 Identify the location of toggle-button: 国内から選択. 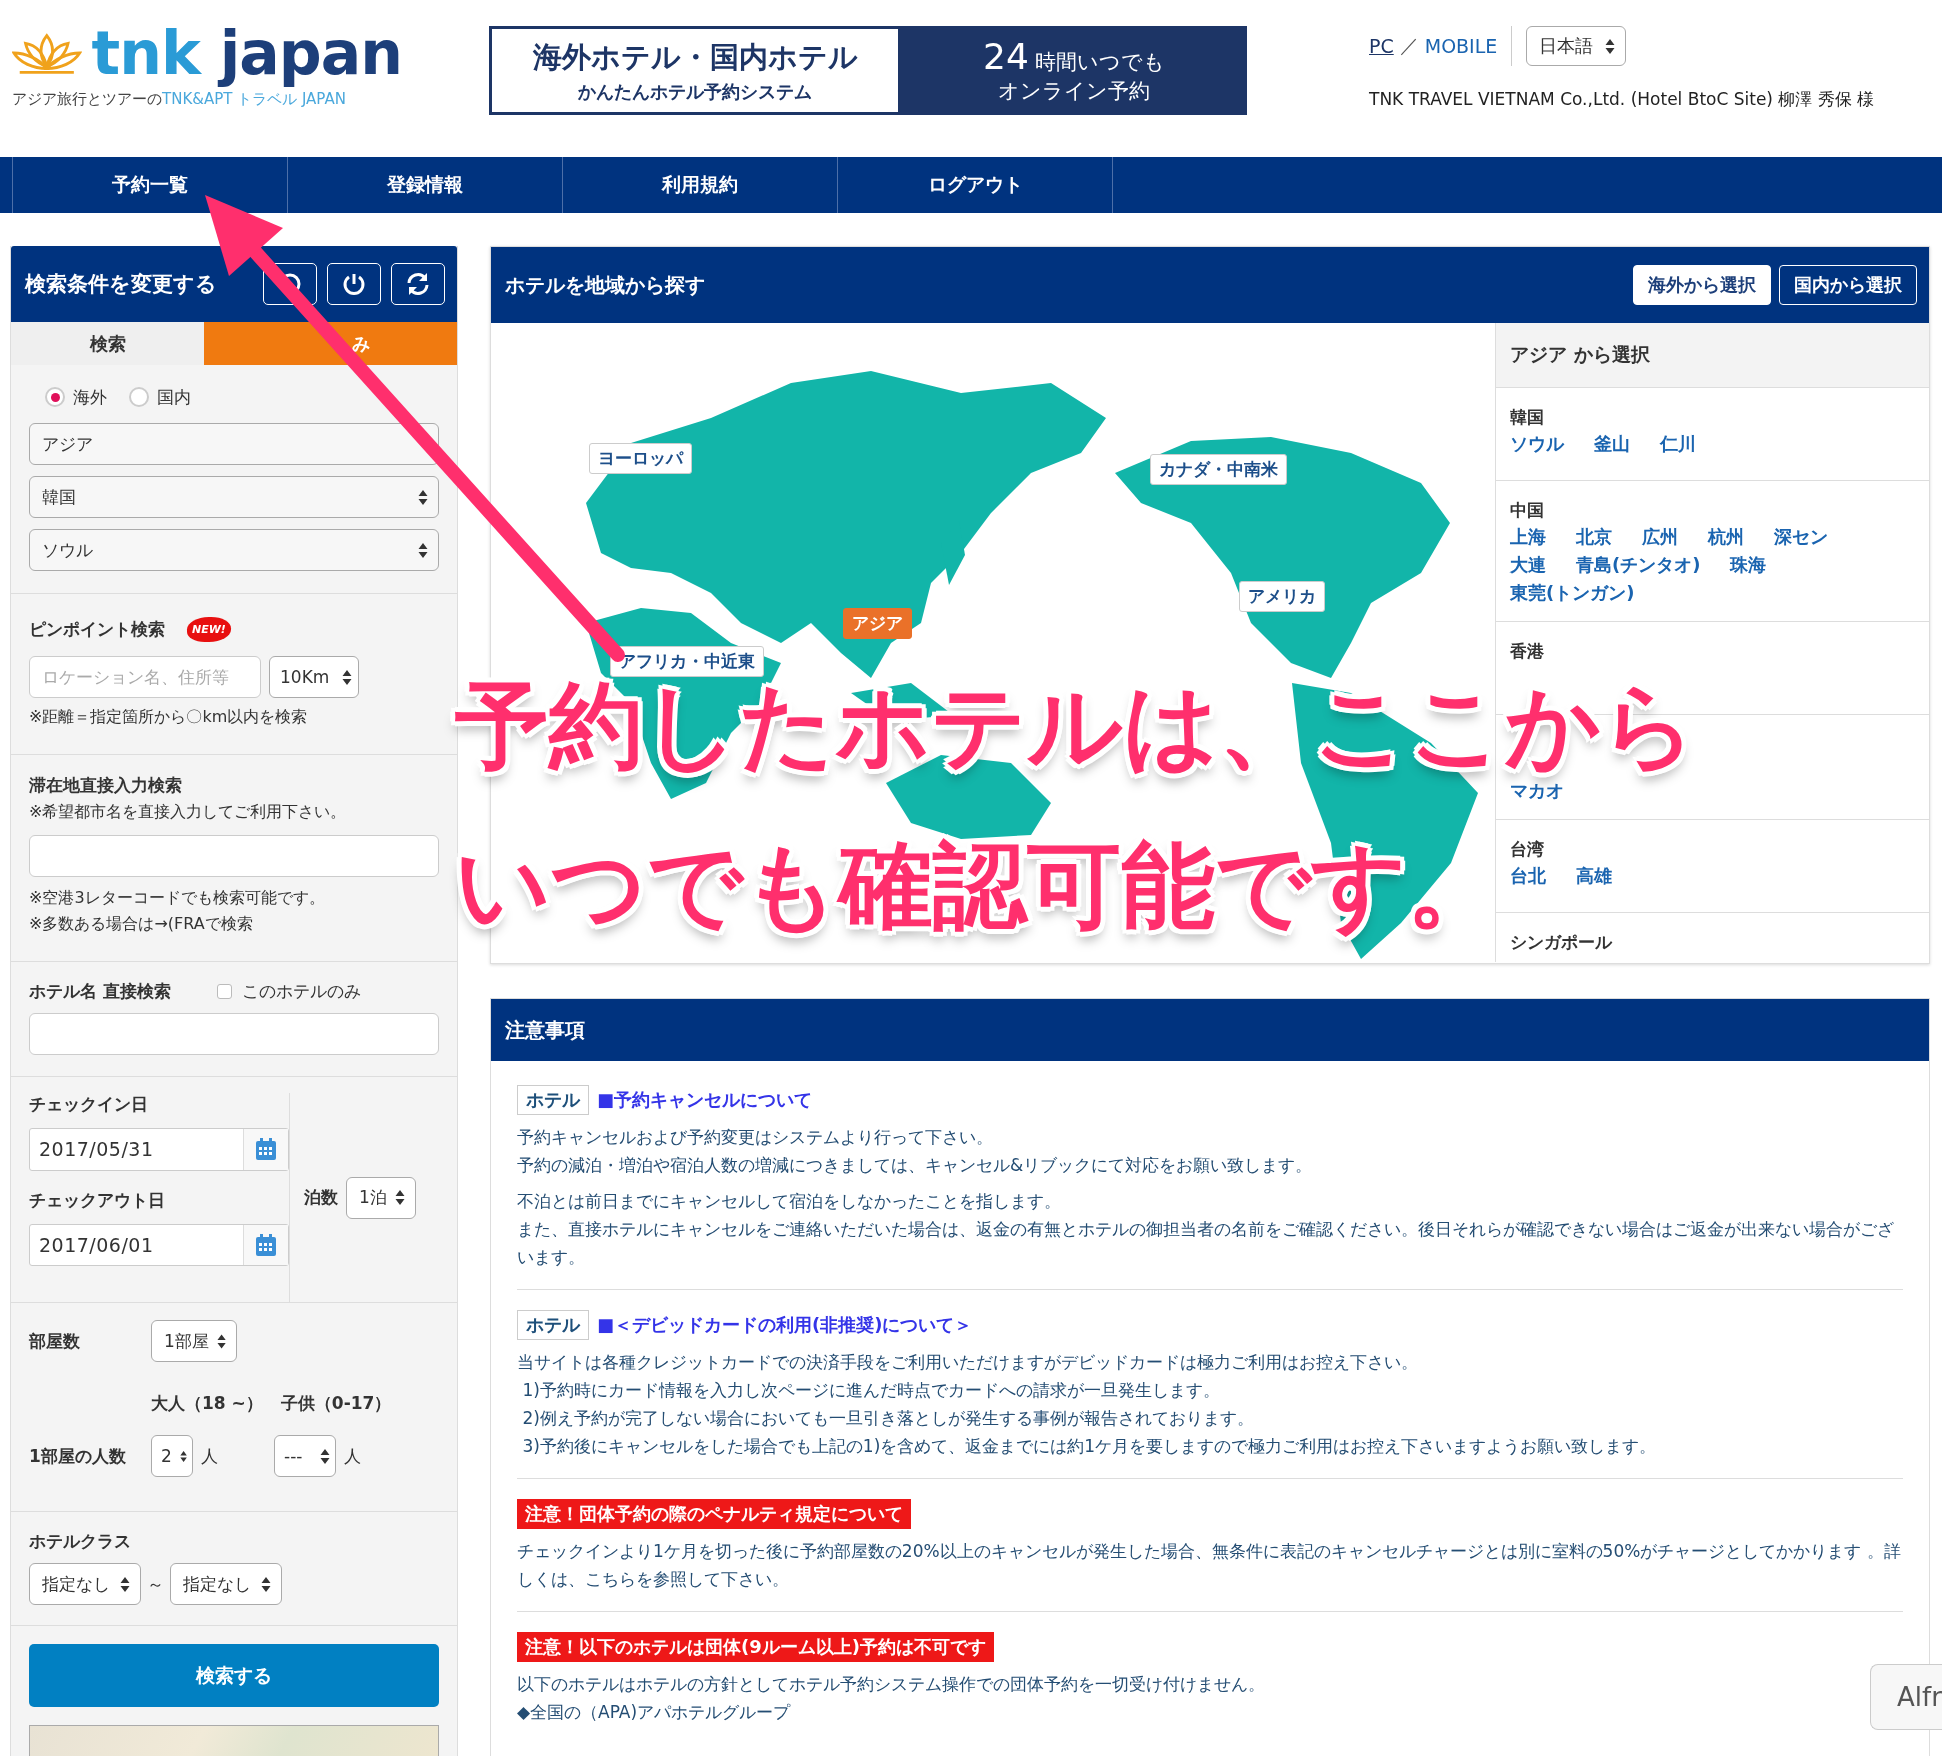
(1848, 285).